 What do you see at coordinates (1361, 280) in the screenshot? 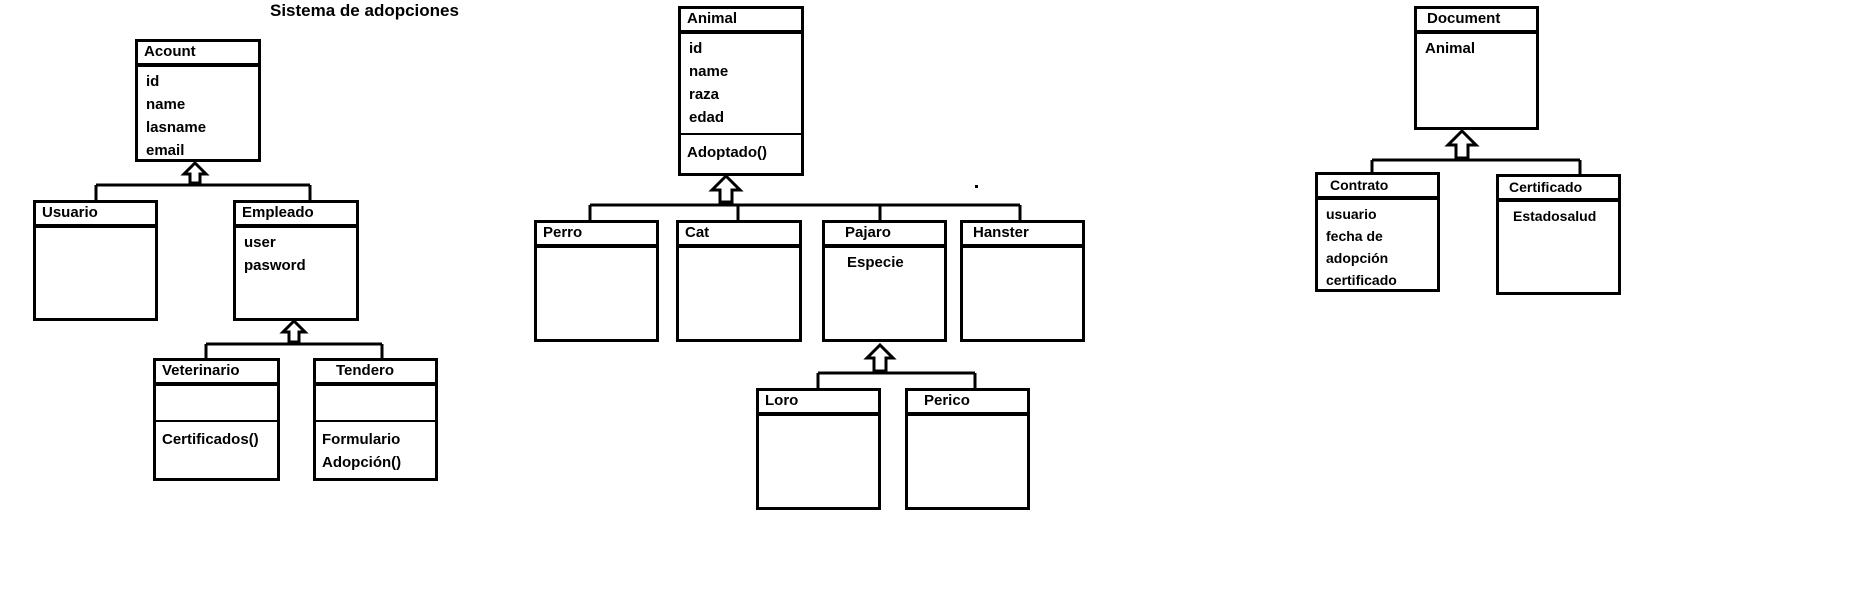
I see `attribute: certificado` at bounding box center [1361, 280].